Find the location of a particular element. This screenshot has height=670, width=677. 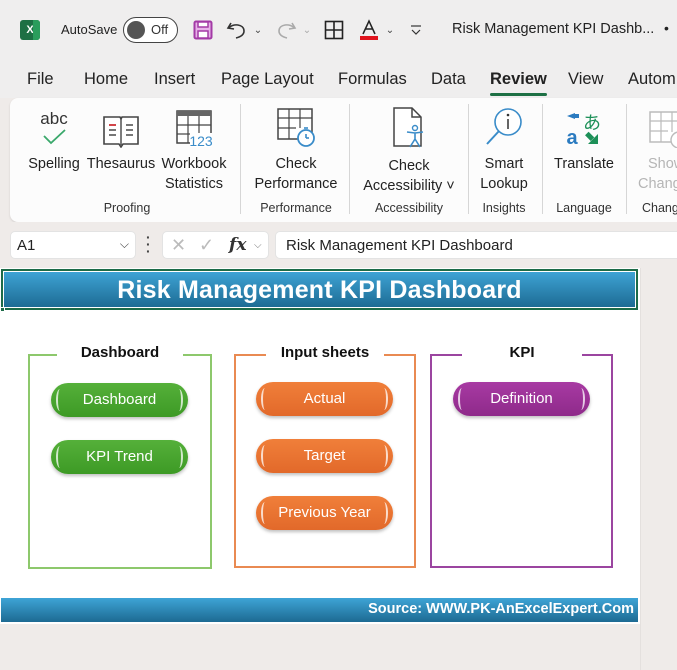

section-title-dashboard: Dashboard is located at coordinates (120, 352).